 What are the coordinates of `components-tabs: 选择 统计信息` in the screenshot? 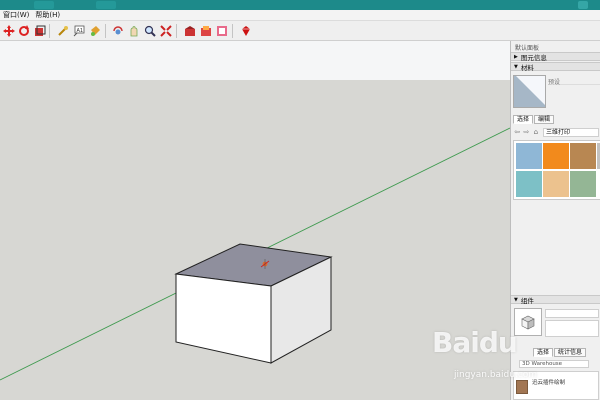 It's located at (560, 352).